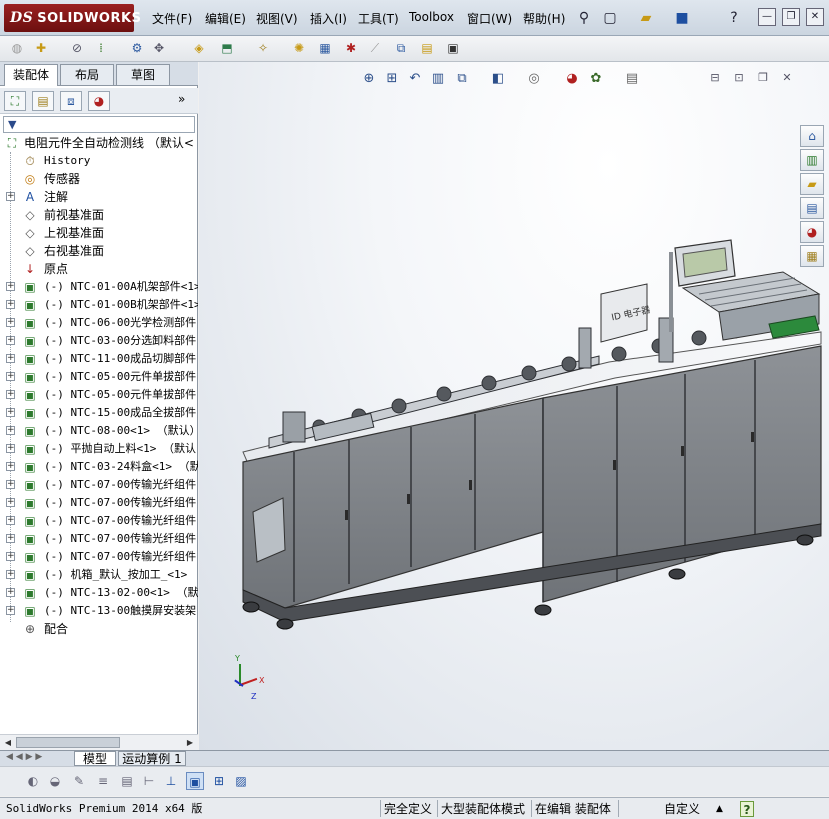  What do you see at coordinates (99, 359) in the screenshot?
I see `tree-item: + ▣ (-) NTC-11-00成品切脚部件` at bounding box center [99, 359].